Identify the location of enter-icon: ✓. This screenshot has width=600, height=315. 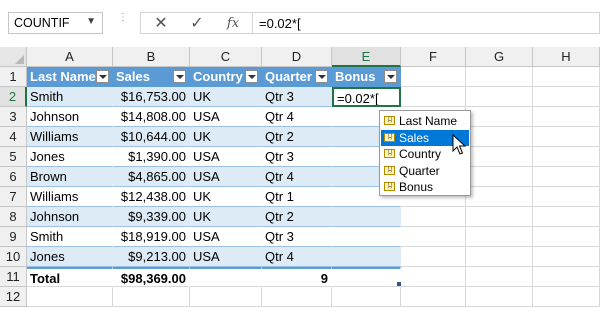
(197, 24).